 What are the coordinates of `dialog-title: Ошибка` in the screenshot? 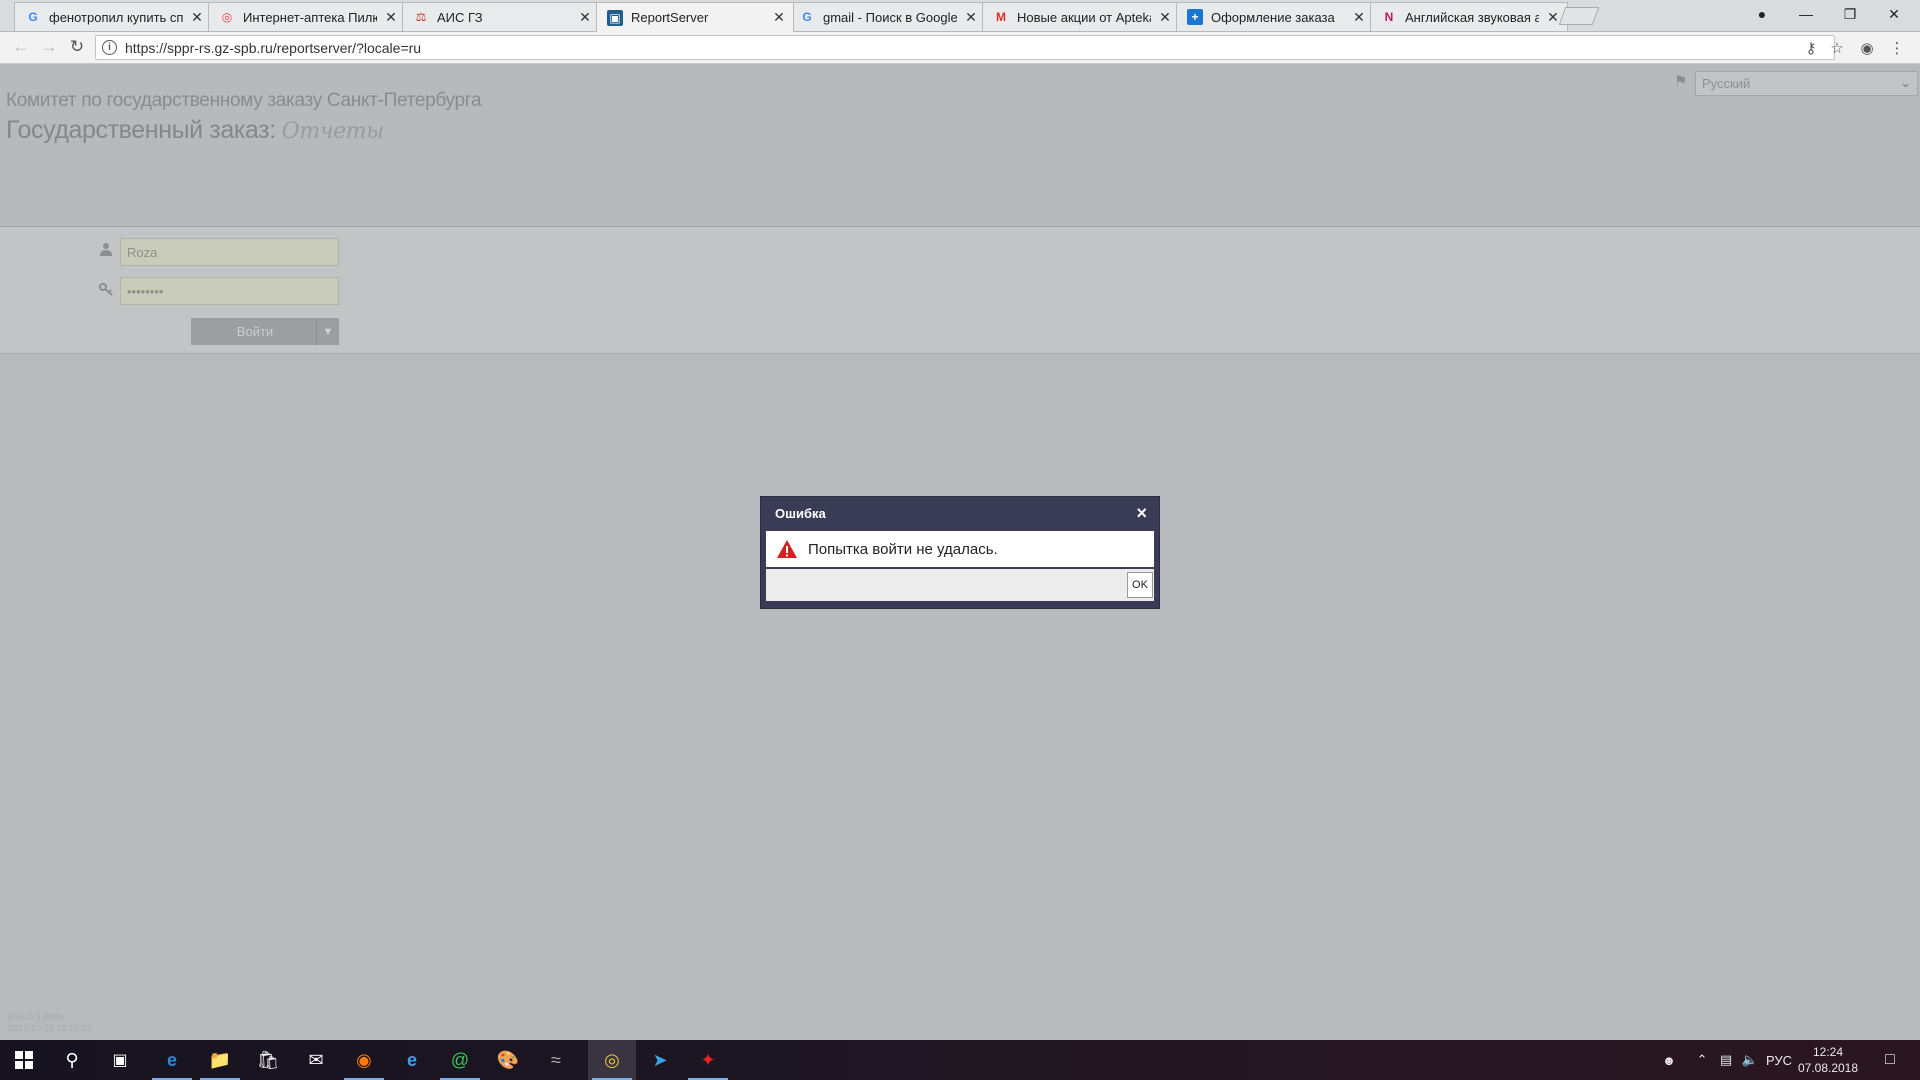 It's located at (800, 513).